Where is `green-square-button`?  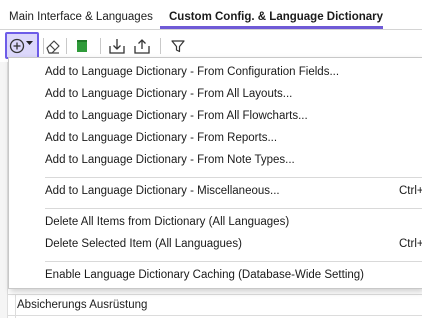 green-square-button is located at coordinates (82, 46).